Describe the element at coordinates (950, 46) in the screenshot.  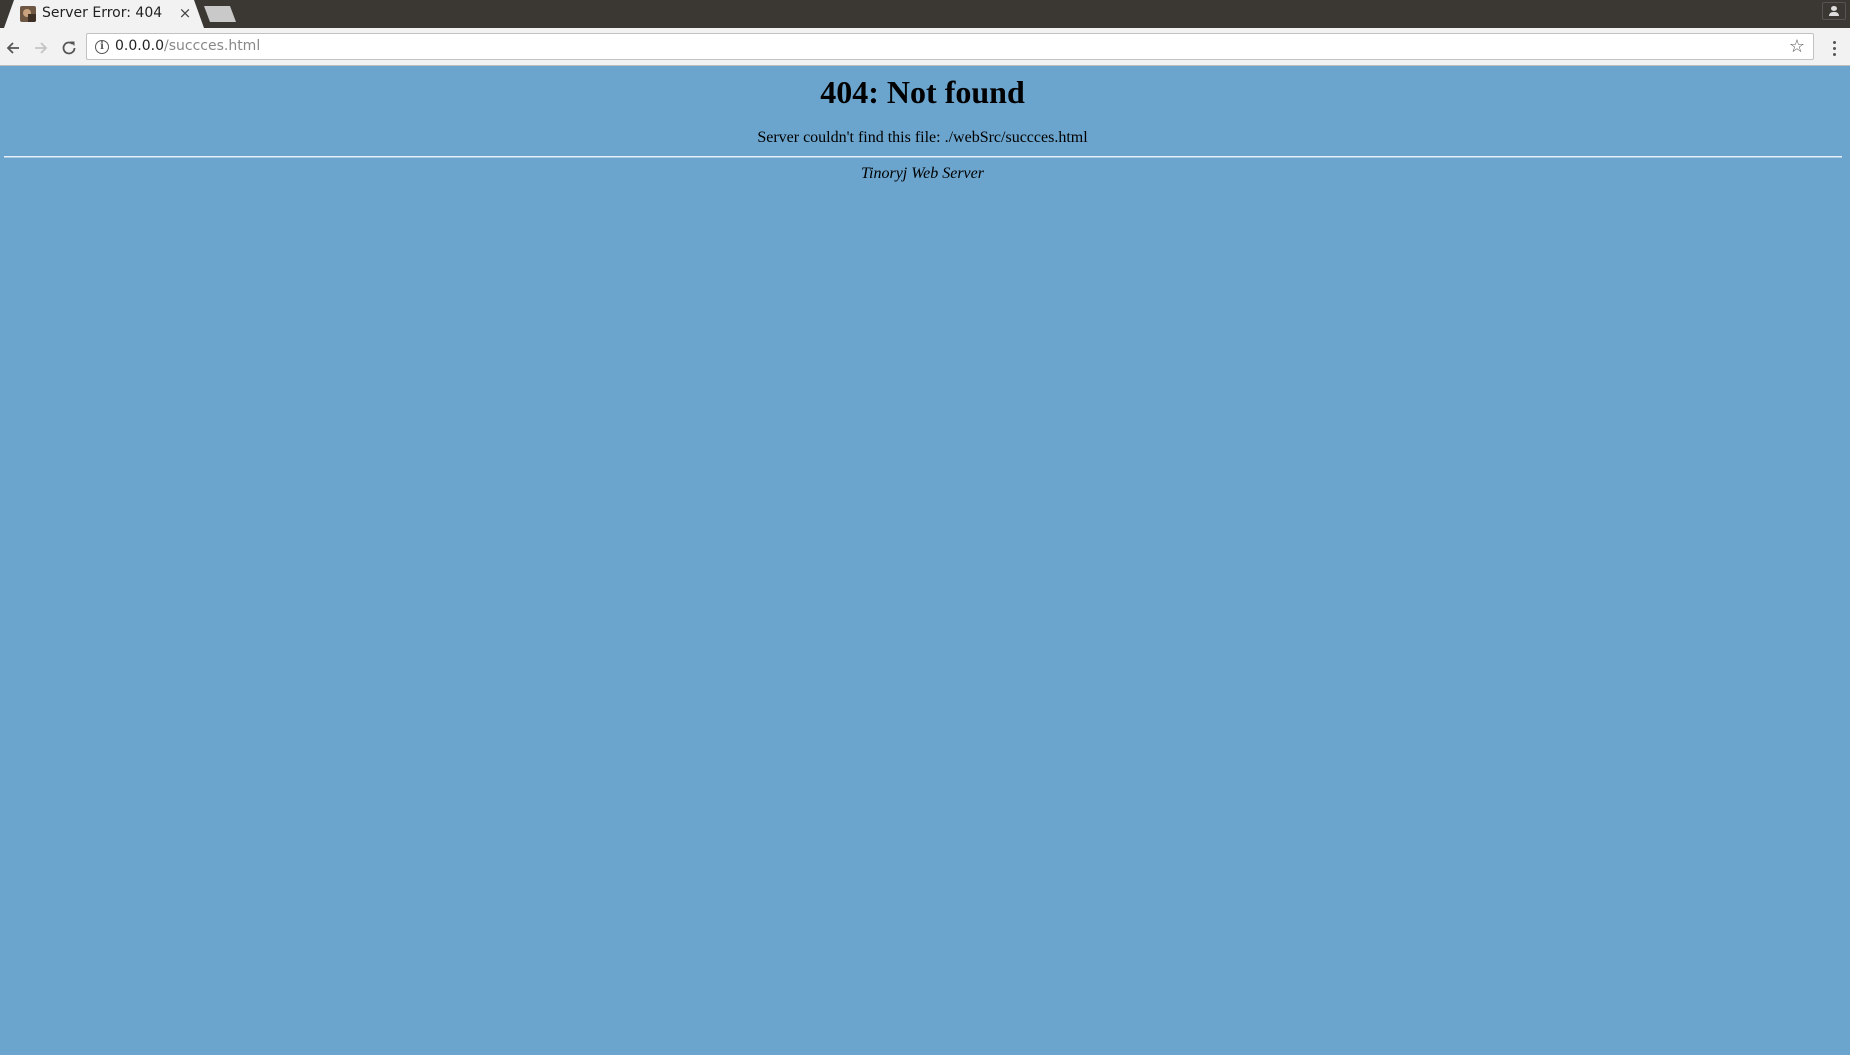
I see `address-bar: i 0.0.0.0/succces.html ☆` at that location.